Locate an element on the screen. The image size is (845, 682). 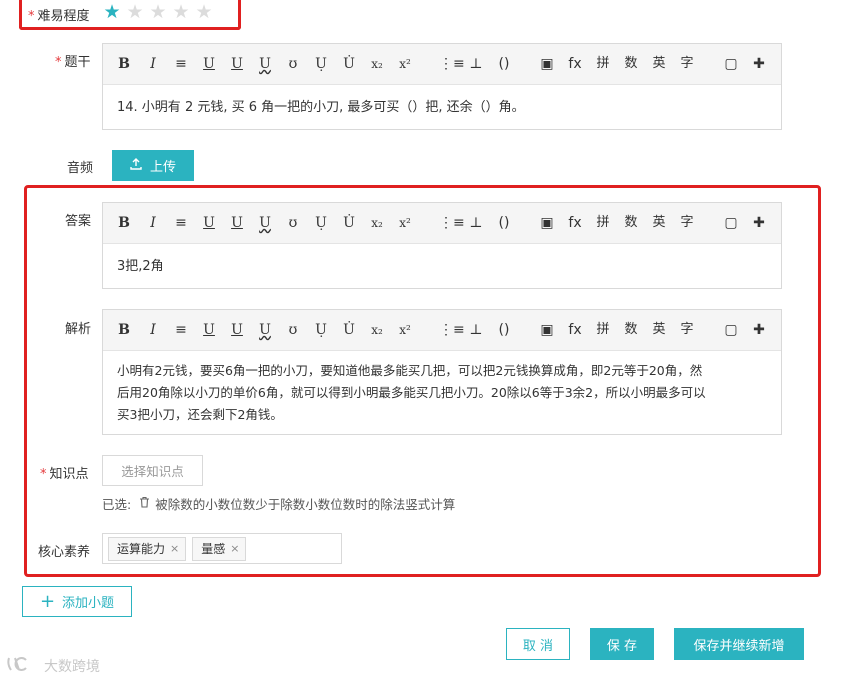
save-and-continue-button: 保存并继续新增 is located at coordinates (739, 644).